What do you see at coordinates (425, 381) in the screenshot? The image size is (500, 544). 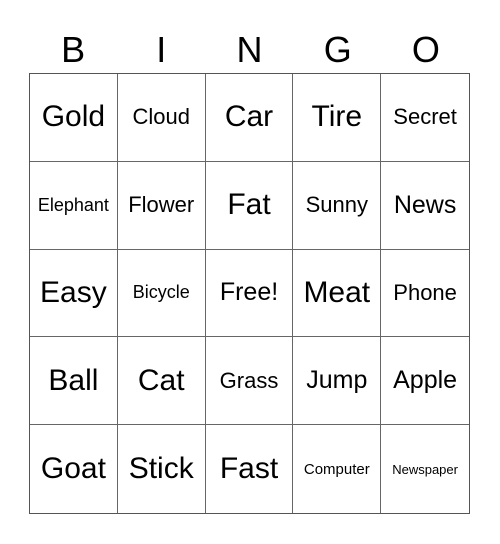 I see `bingo-cell: Apple` at bounding box center [425, 381].